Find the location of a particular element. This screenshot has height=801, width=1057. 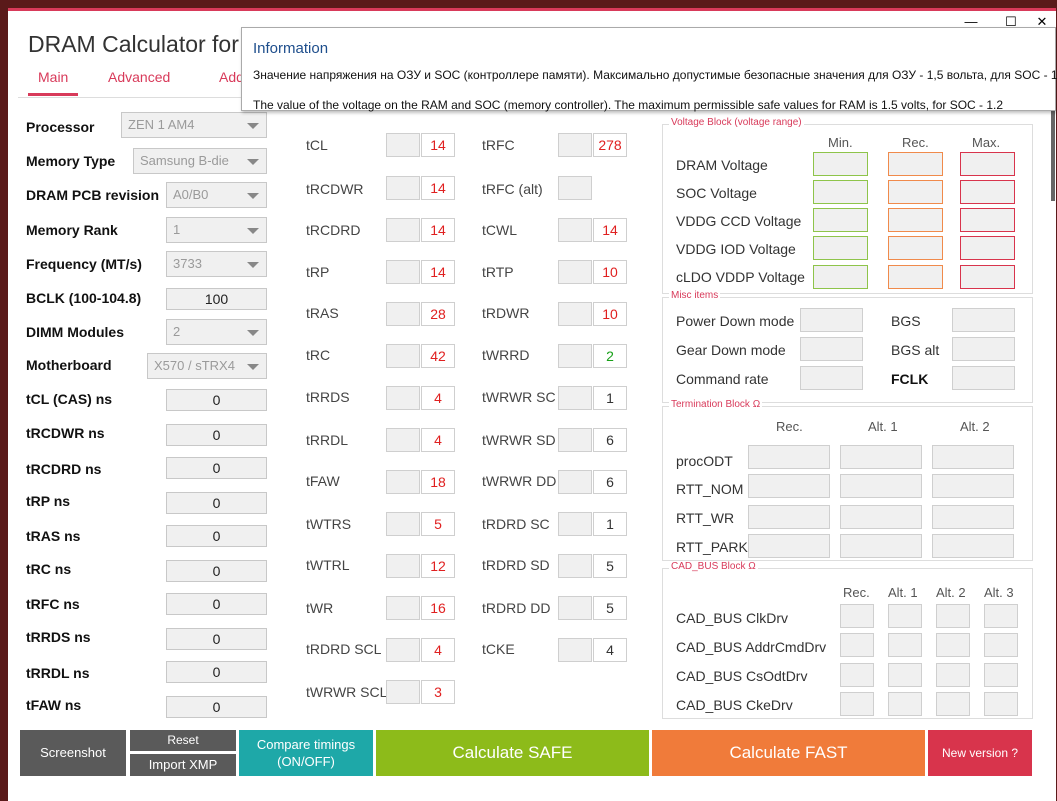

power-down-field is located at coordinates (831, 320).